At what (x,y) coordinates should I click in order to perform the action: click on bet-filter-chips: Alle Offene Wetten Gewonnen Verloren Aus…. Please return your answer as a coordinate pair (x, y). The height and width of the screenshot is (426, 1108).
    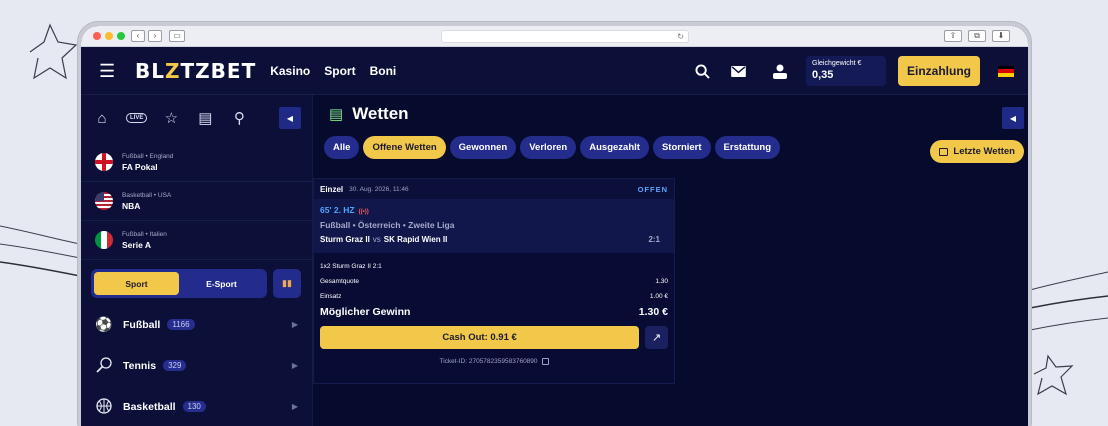
    Looking at the image, I should click on (670, 147).